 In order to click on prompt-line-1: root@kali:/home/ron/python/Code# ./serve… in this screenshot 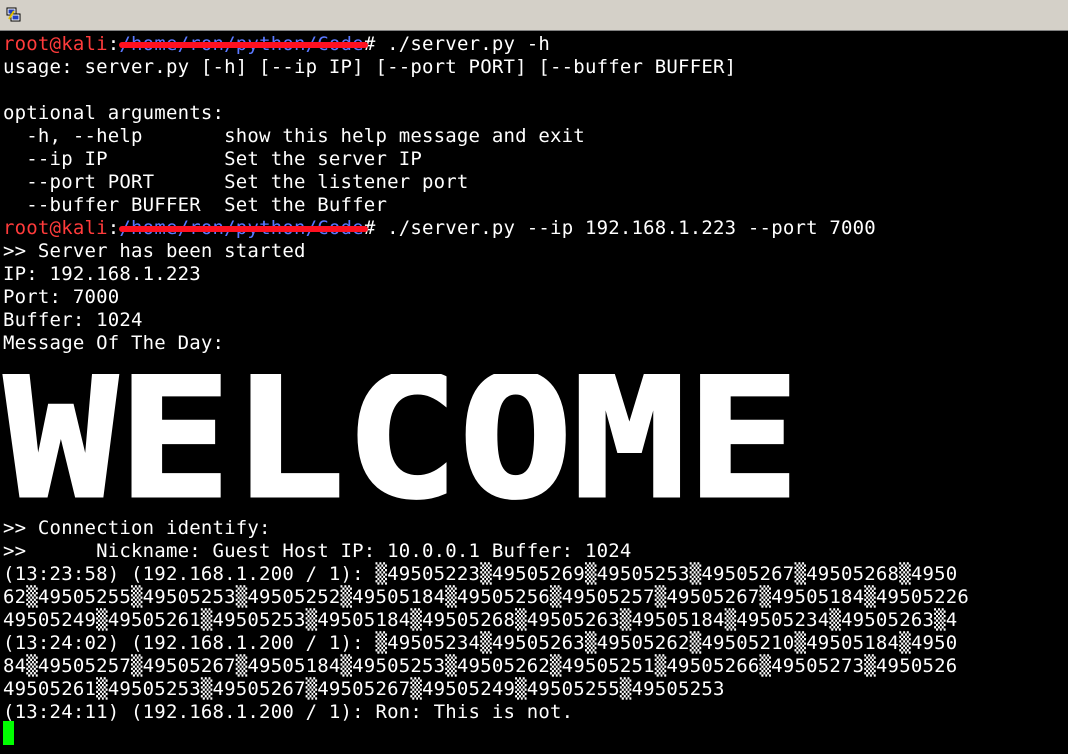, I will do `click(276, 44)`.